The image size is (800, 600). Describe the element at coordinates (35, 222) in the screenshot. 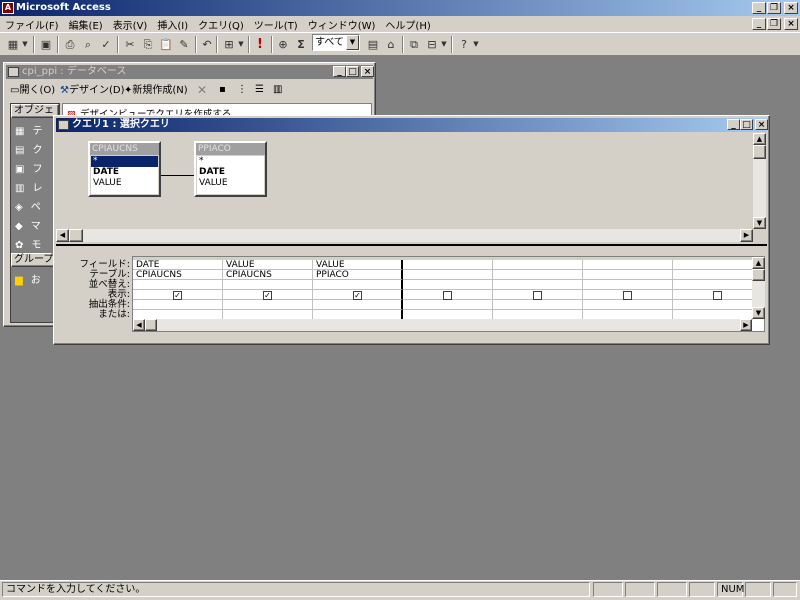

I see `object-macros: ◆ マ` at that location.